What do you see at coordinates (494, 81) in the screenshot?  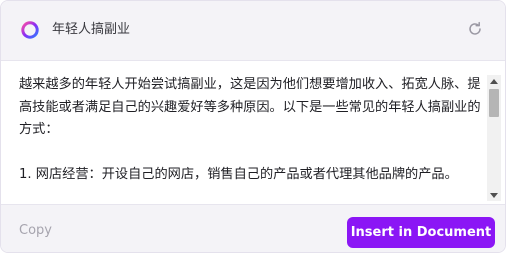 I see `scroll-up-arrow-icon` at bounding box center [494, 81].